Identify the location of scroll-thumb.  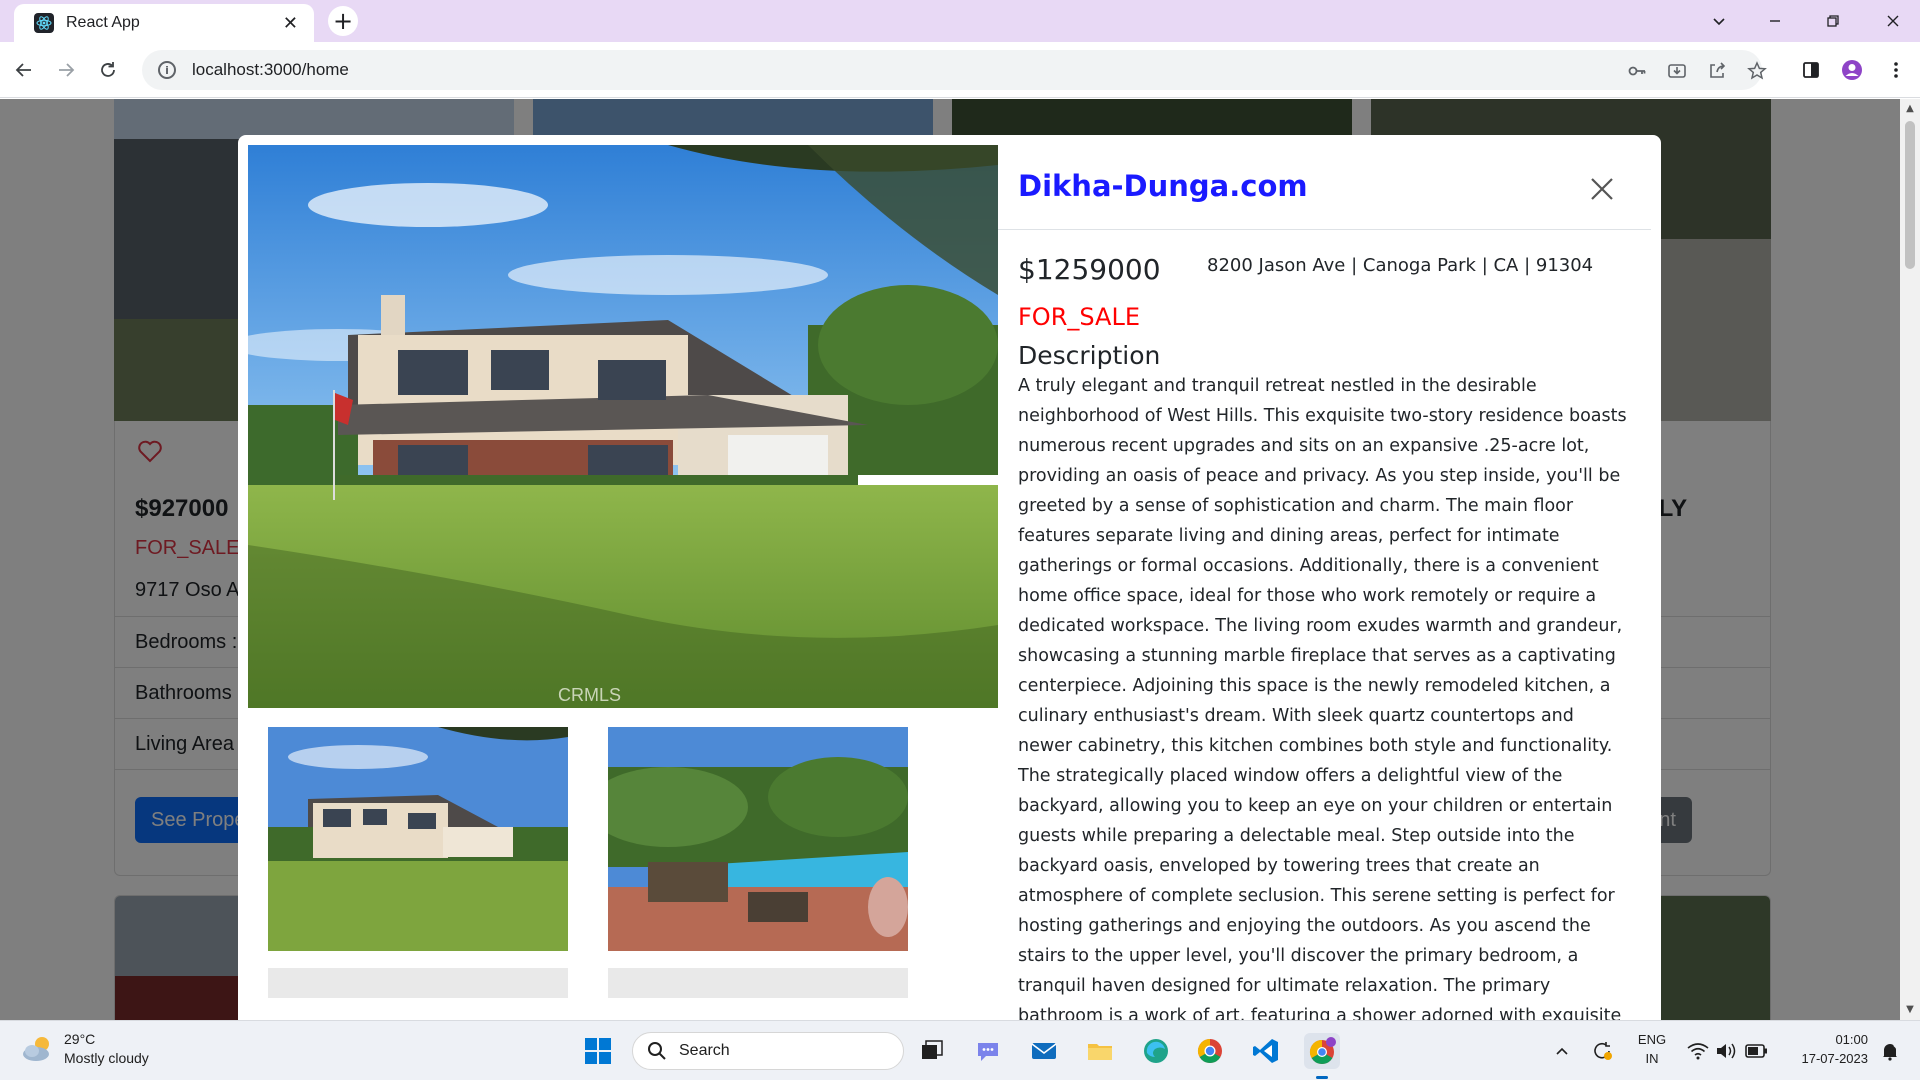
(1910, 195).